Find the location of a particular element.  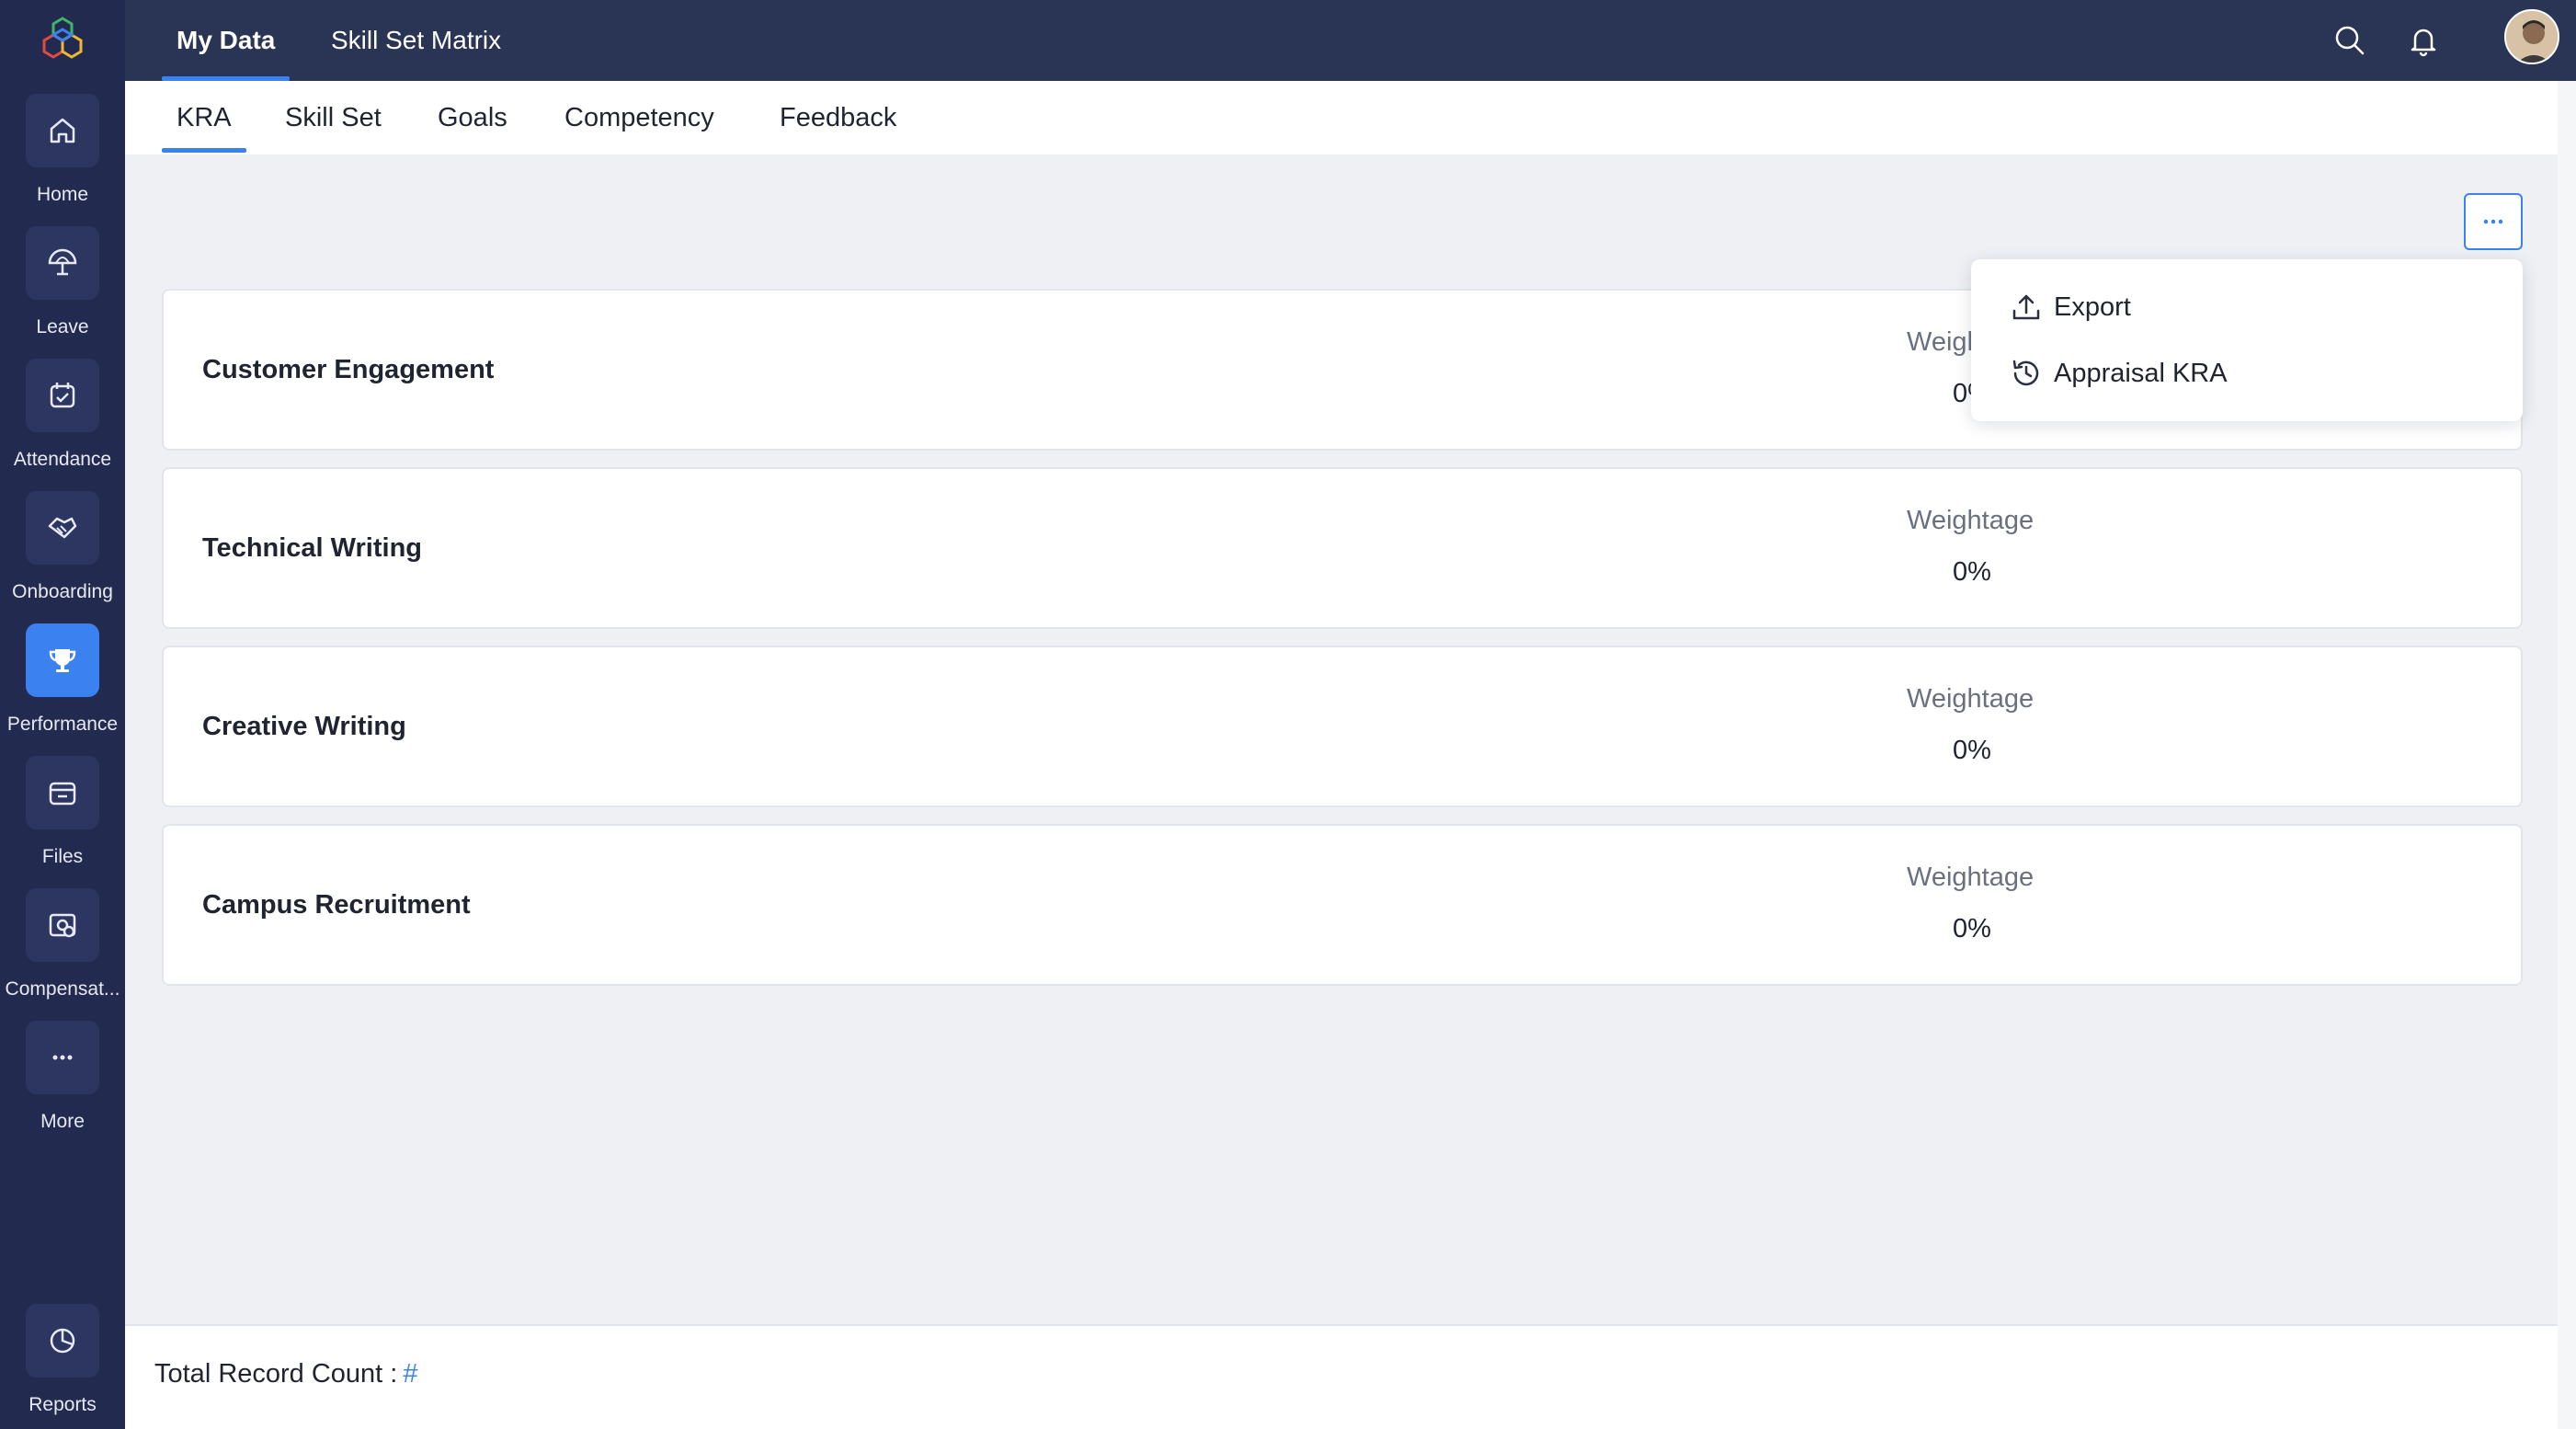

sidebar-item-files: Files is located at coordinates (62, 820).